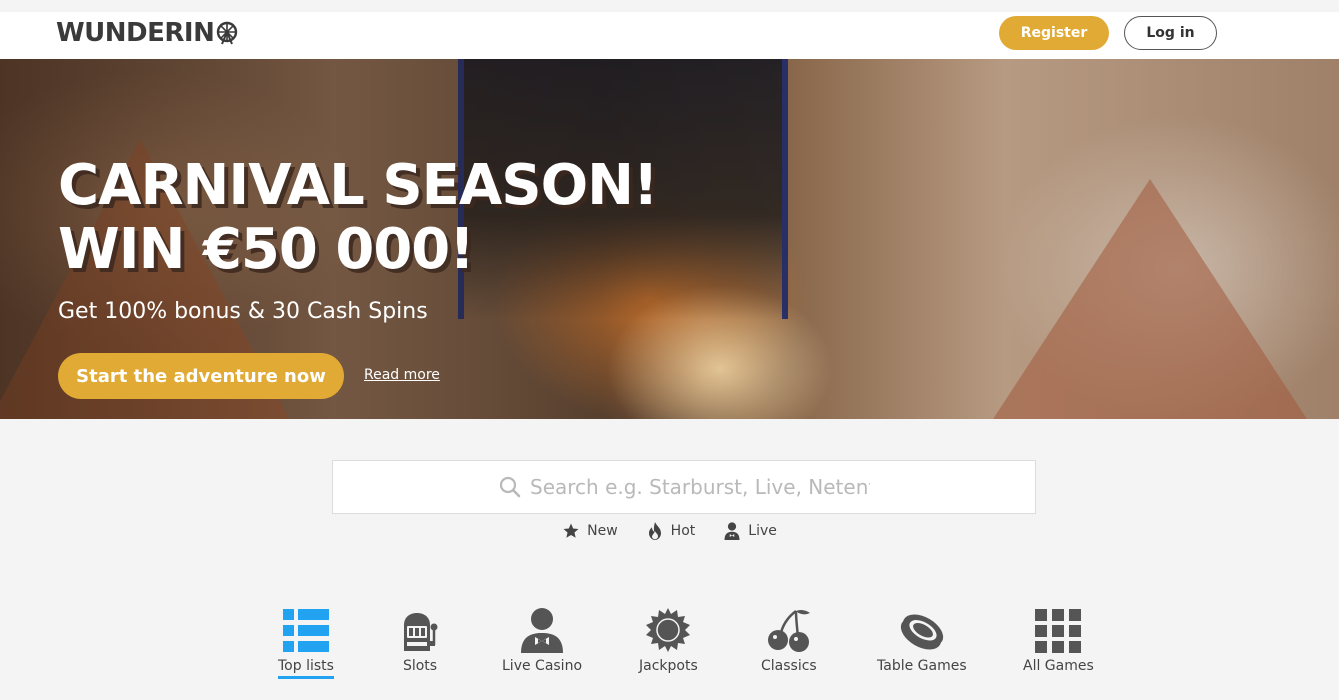 Image resolution: width=1339 pixels, height=700 pixels. I want to click on logo-text: WUNDERIN, so click(135, 33).